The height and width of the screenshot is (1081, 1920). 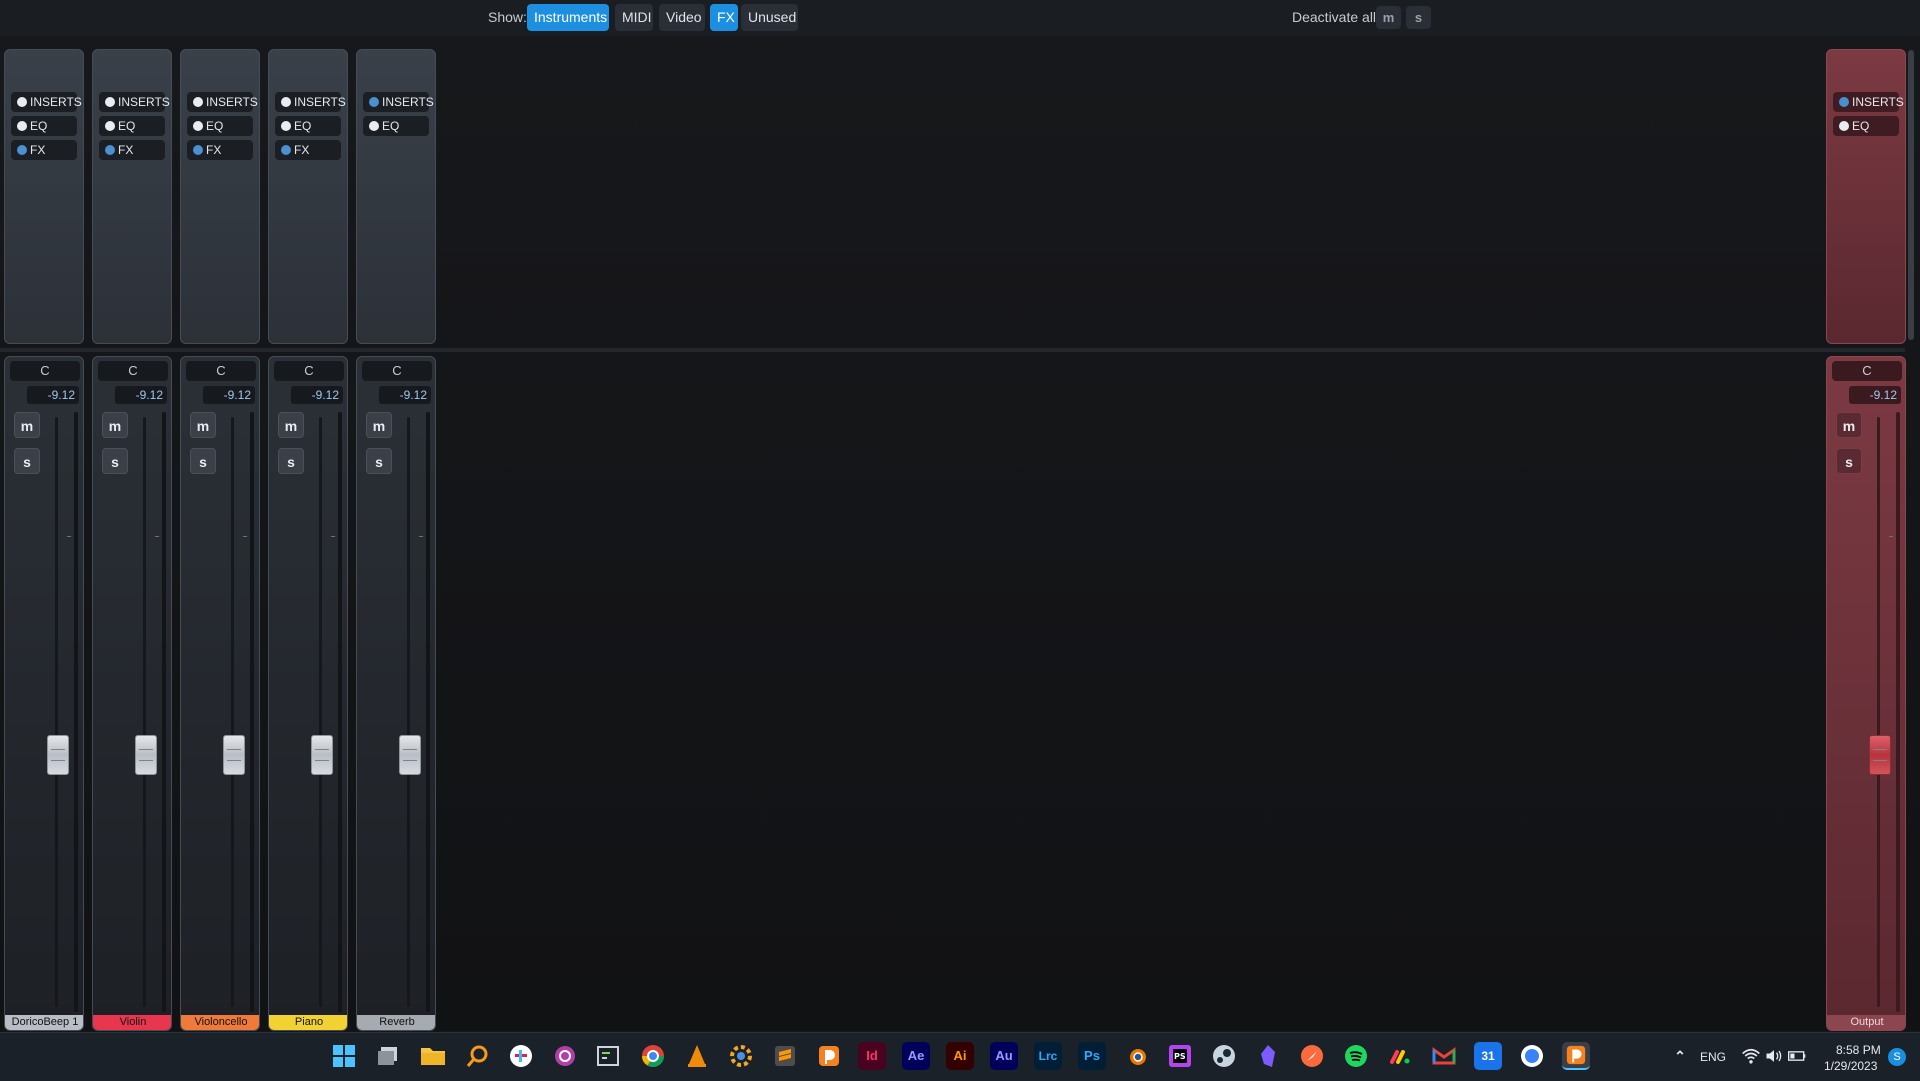 I want to click on compass-icon, so click(x=1312, y=1056).